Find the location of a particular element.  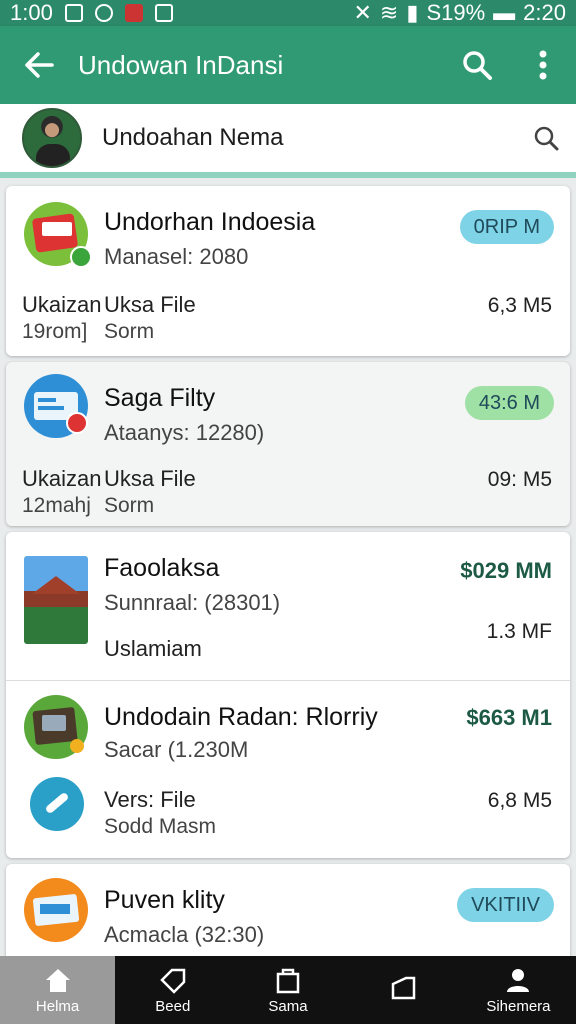

item-subtitle: Sacar (1.230M is located at coordinates (176, 749).